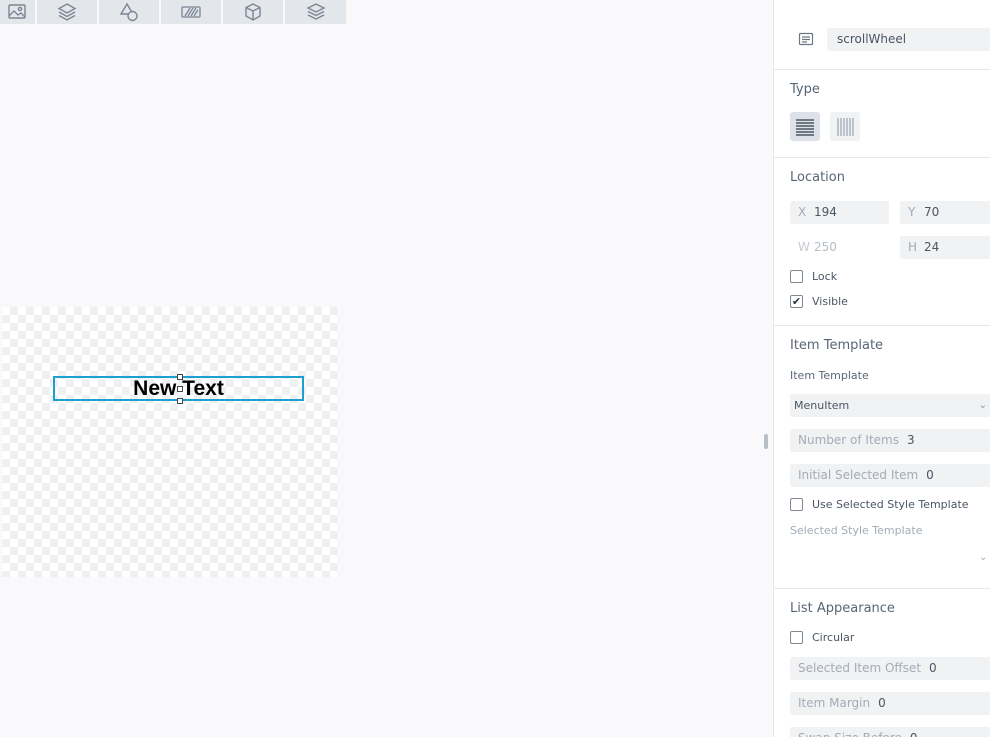 This screenshot has height=737, width=990. I want to click on cube-tool-button, so click(253, 12).